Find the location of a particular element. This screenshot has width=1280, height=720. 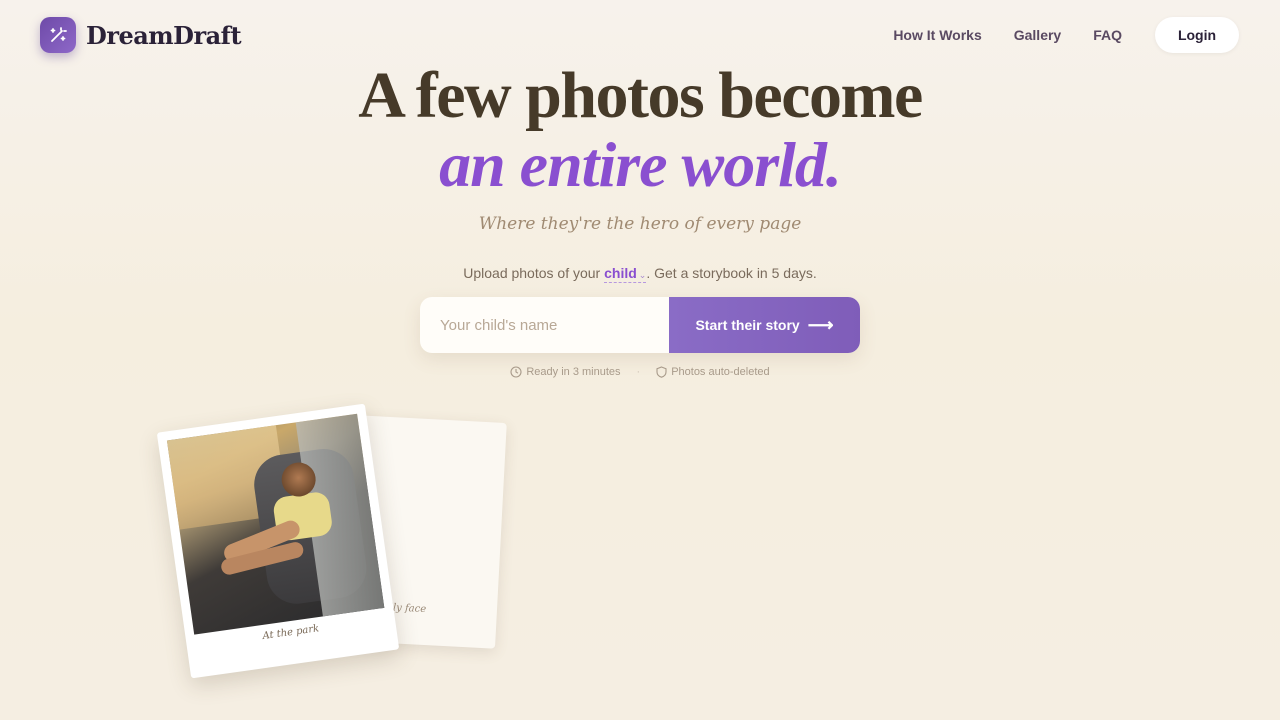

photo-card-at-the-park: At the park is located at coordinates (278, 541).